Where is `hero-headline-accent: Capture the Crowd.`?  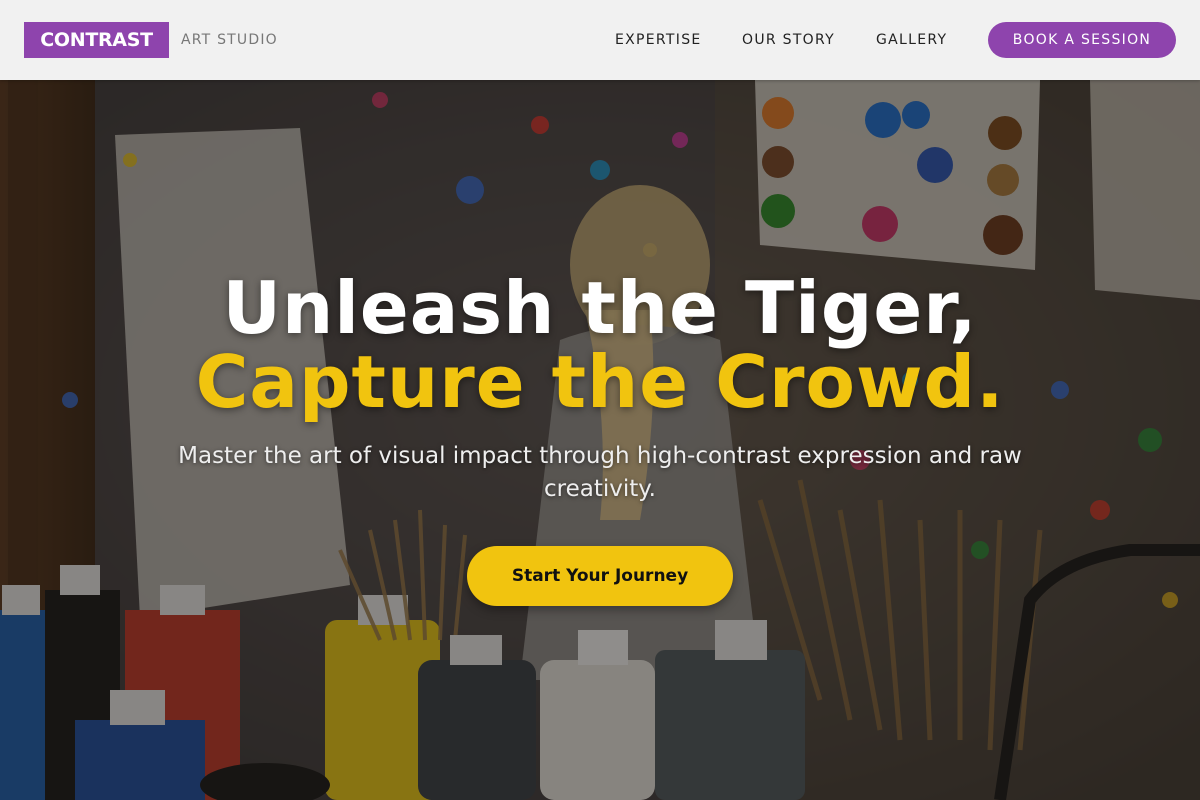
hero-headline-accent: Capture the Crowd. is located at coordinates (600, 382).